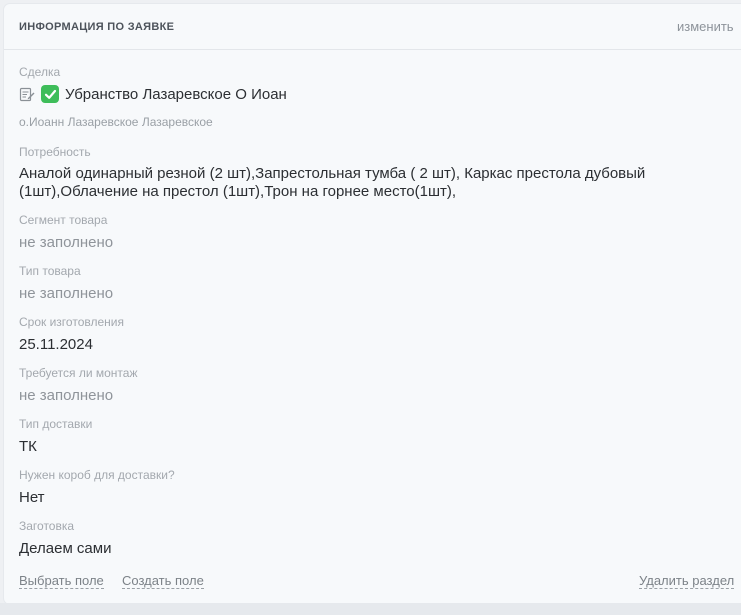 This screenshot has height=615, width=741. What do you see at coordinates (55, 152) in the screenshot?
I see `field-label: Потребность` at bounding box center [55, 152].